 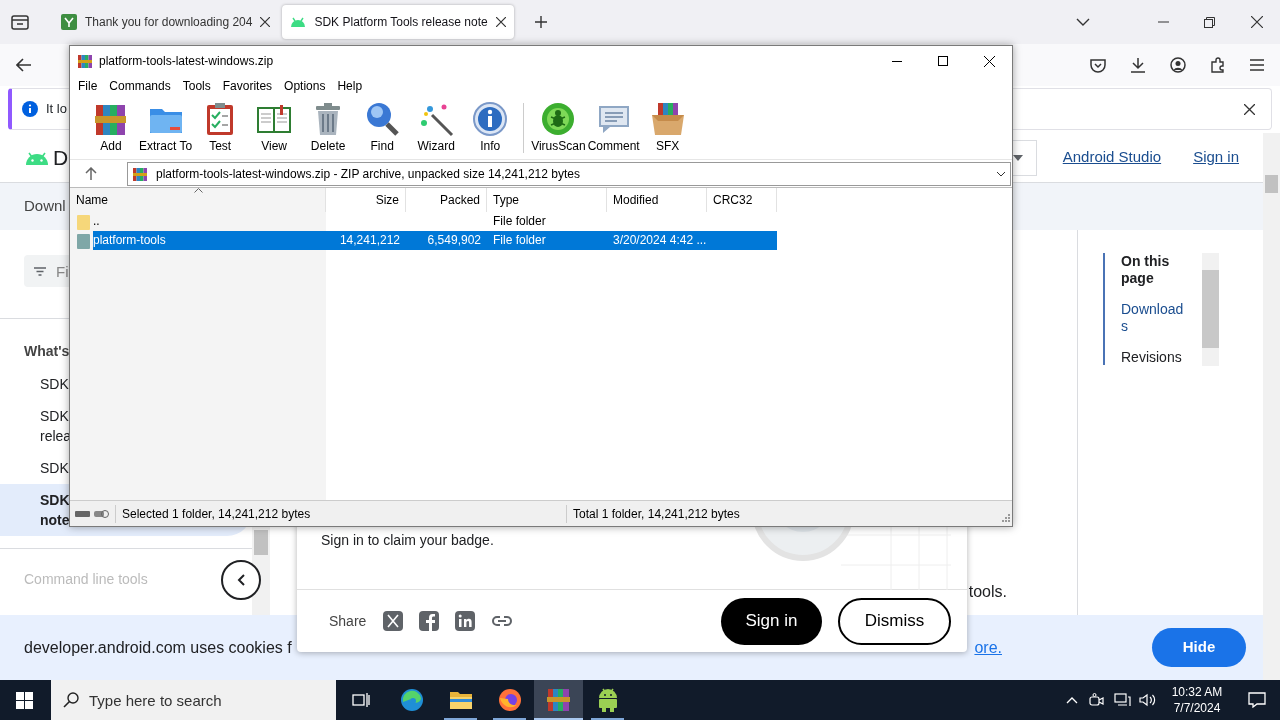 I want to click on toolbar-button: Comment, so click(x=613, y=127).